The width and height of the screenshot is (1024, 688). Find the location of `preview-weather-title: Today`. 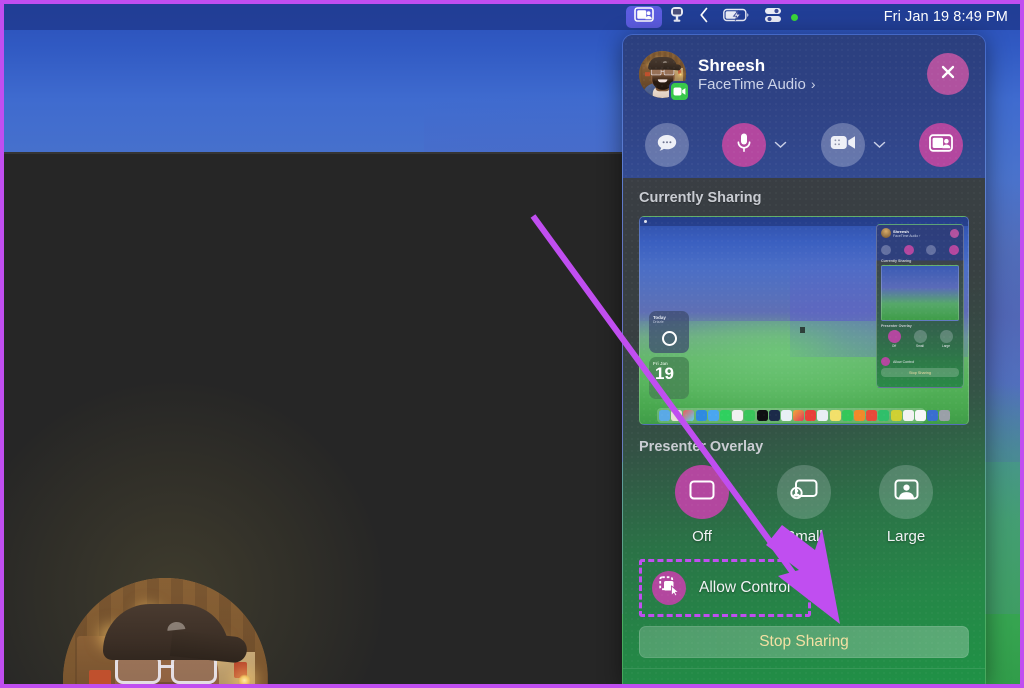

preview-weather-title: Today is located at coordinates (659, 317).